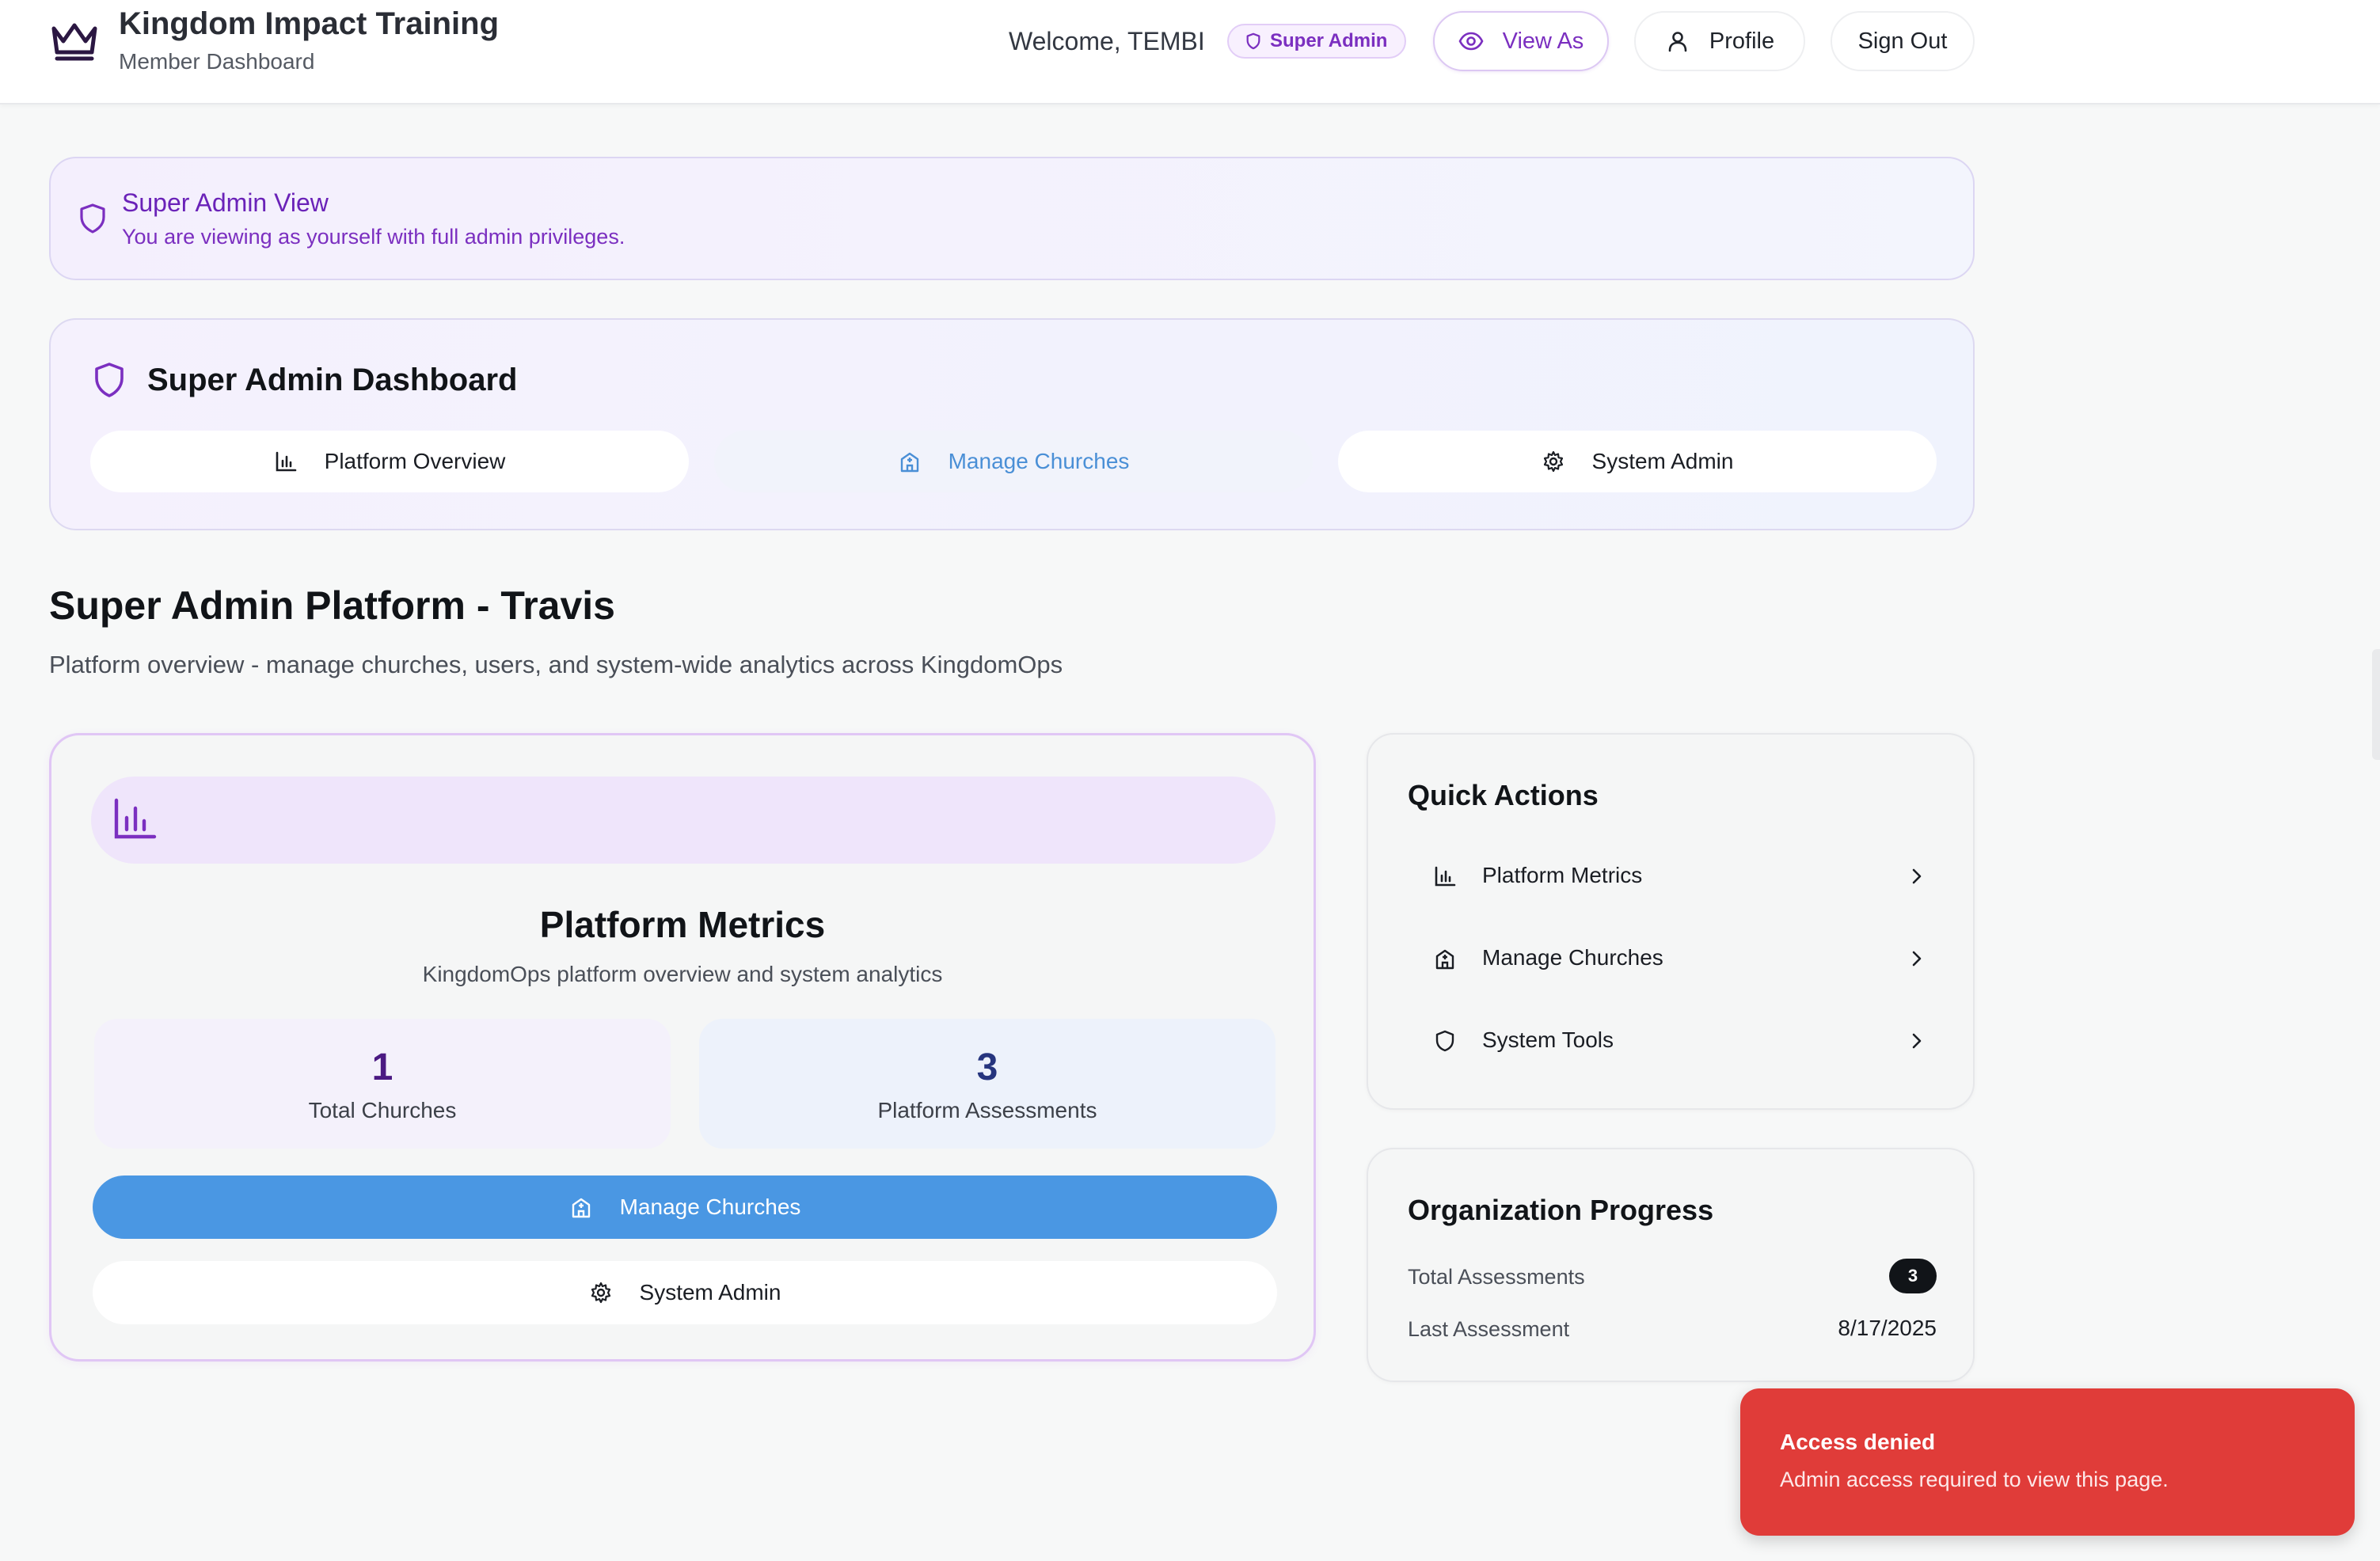  I want to click on welcome-text: Welcome, TEMBI, so click(1107, 41).